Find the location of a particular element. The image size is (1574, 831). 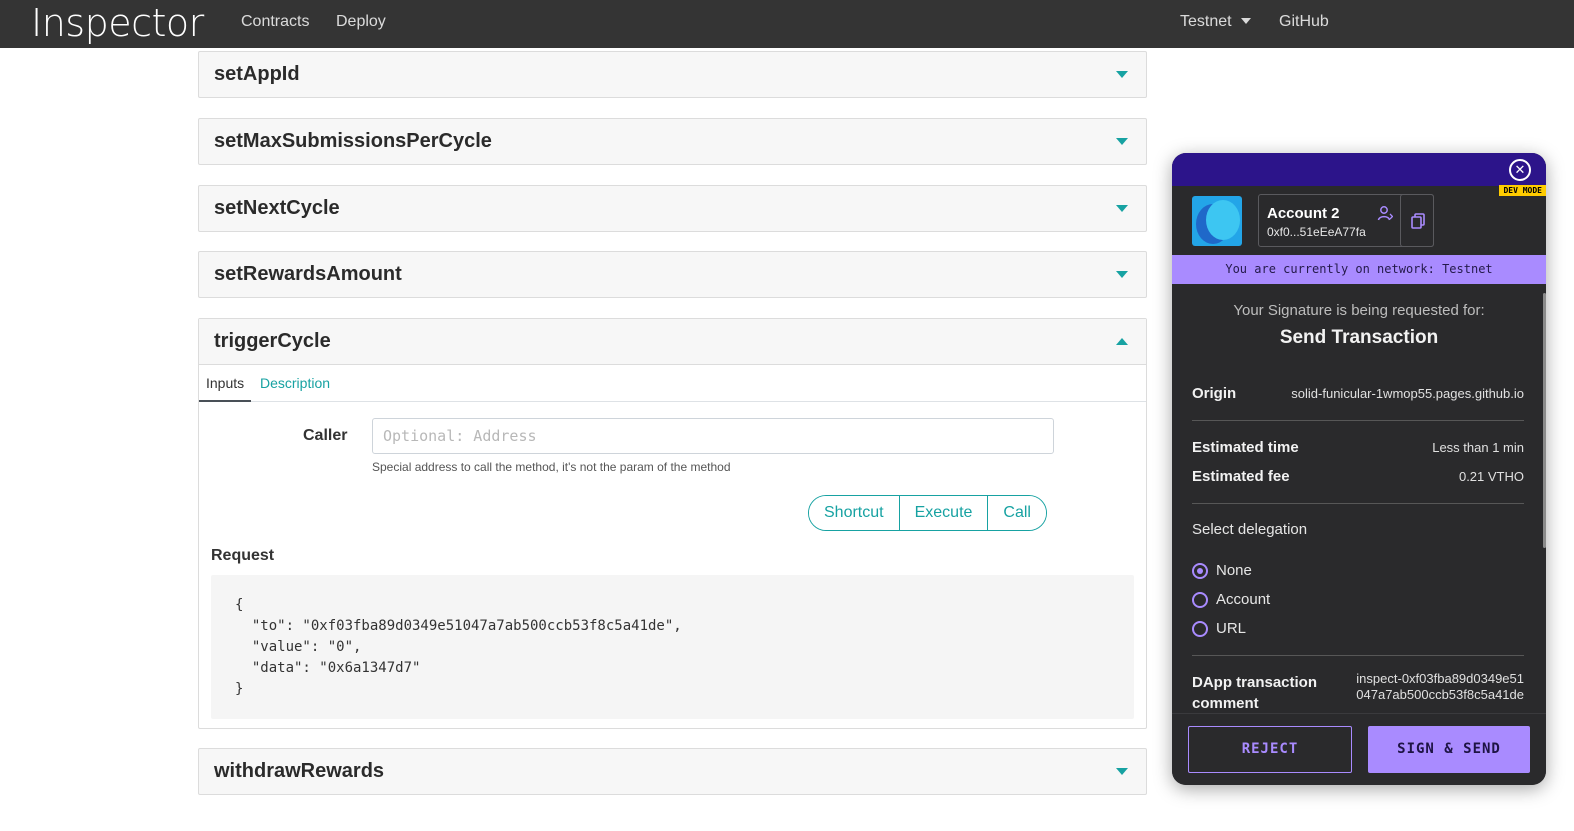

origin-value: solid-funicular-1wmop55.pages.github.io is located at coordinates (1407, 393).